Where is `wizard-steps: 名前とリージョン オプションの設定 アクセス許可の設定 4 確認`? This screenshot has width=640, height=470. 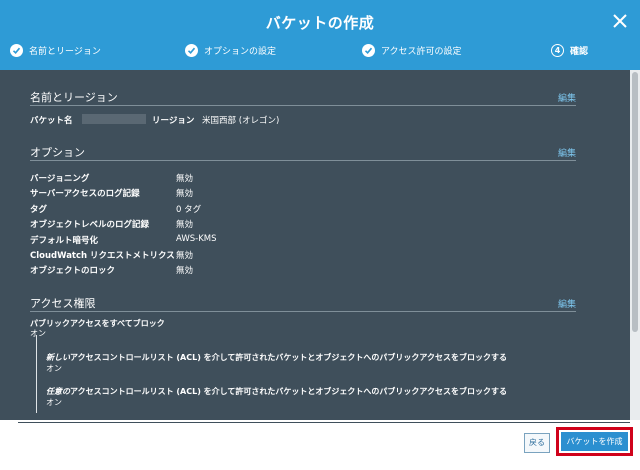
wizard-steps: 名前とリージョン オプションの設定 アクセス許可の設定 4 確認 is located at coordinates (320, 53).